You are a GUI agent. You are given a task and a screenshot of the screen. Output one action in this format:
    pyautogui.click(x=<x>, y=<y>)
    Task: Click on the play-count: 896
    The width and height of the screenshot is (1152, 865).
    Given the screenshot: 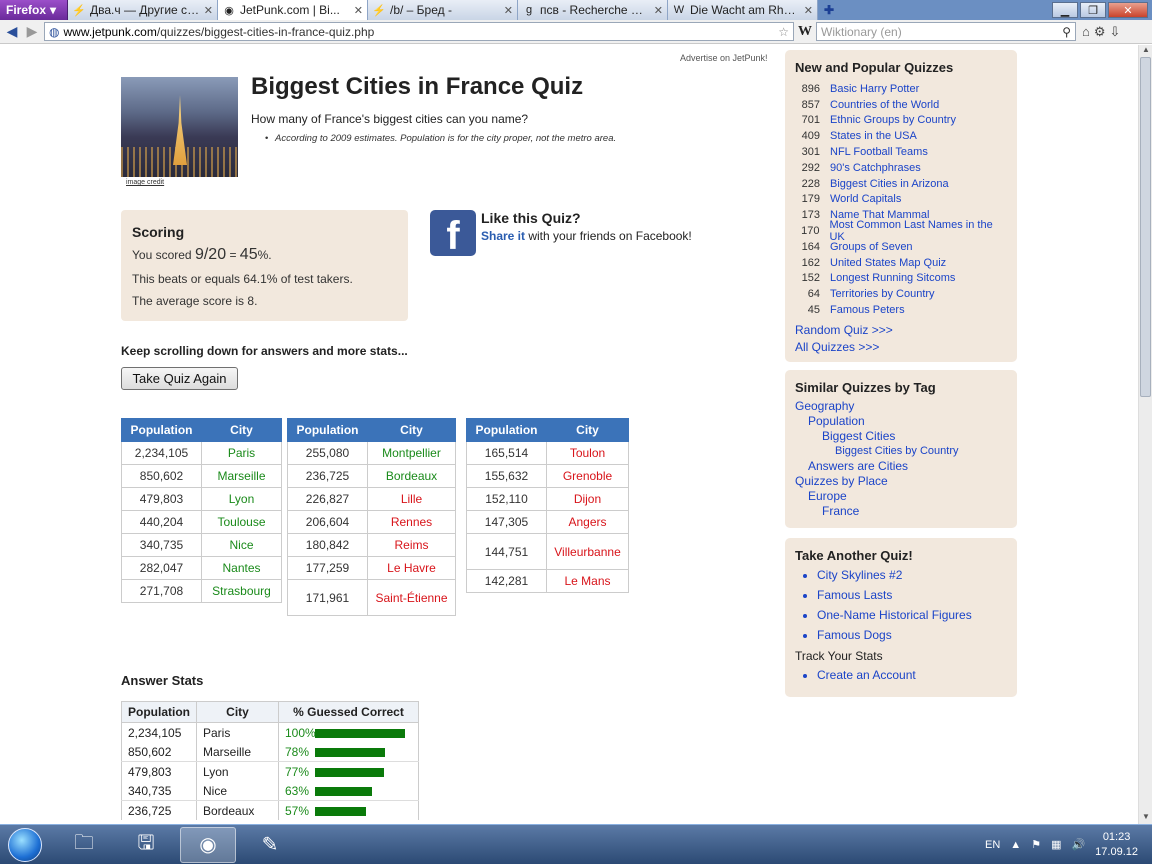 What is the action you would take?
    pyautogui.click(x=810, y=88)
    